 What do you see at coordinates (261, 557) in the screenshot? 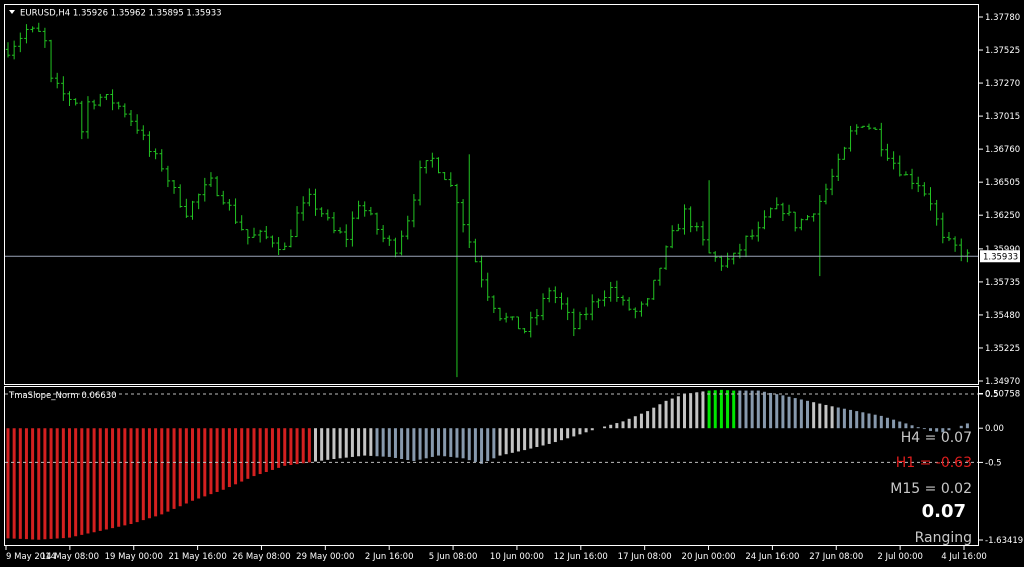
I see `time-axis-label: 26 May 08:00` at bounding box center [261, 557].